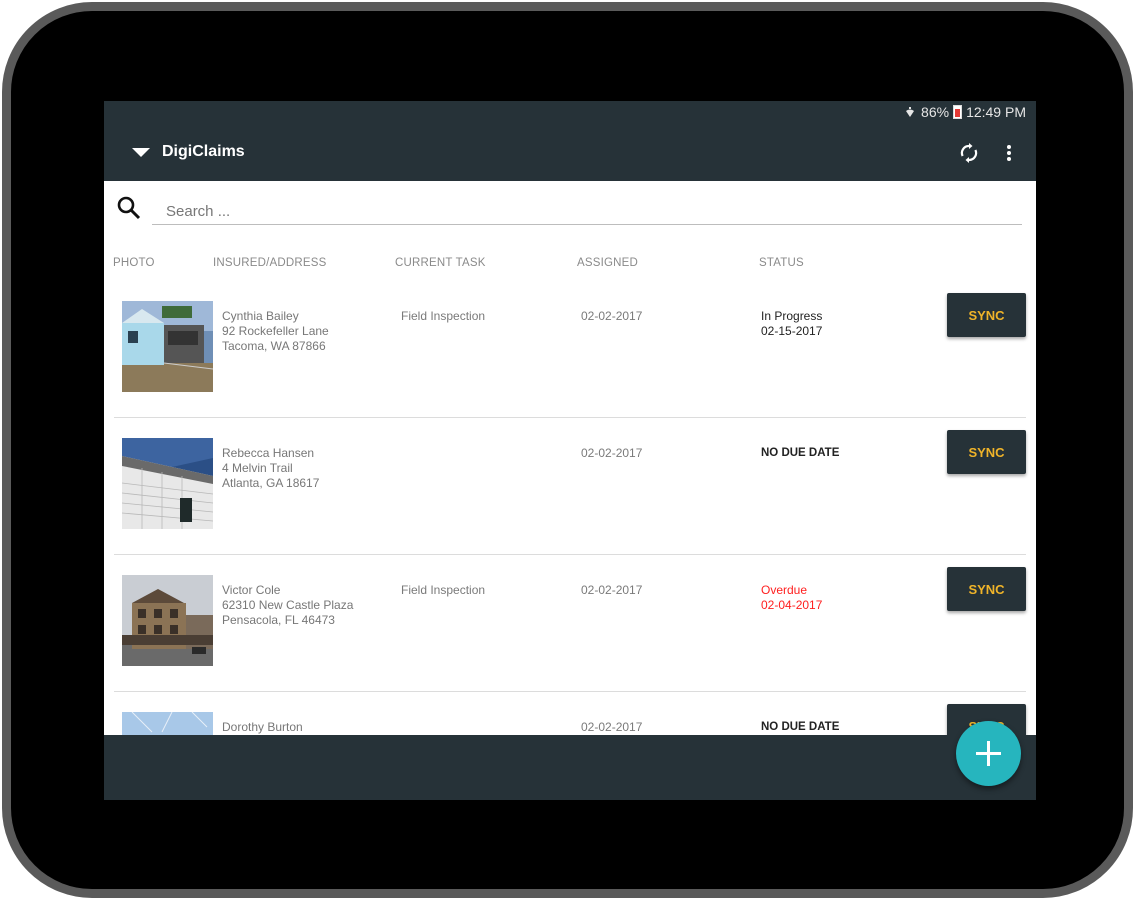 The image size is (1135, 900). I want to click on battery-icon, so click(958, 112).